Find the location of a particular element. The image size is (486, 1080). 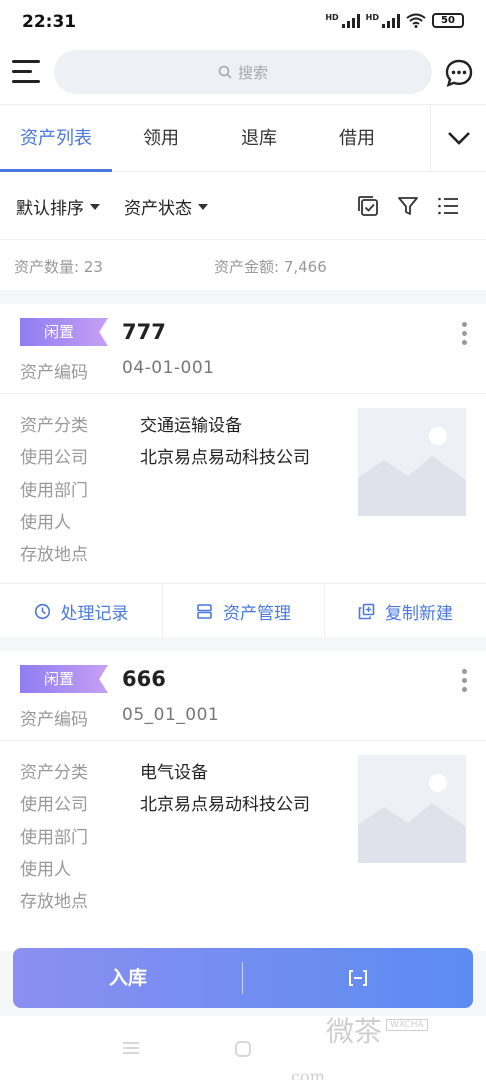

status-icons: HD HD 50 is located at coordinates (394, 20).